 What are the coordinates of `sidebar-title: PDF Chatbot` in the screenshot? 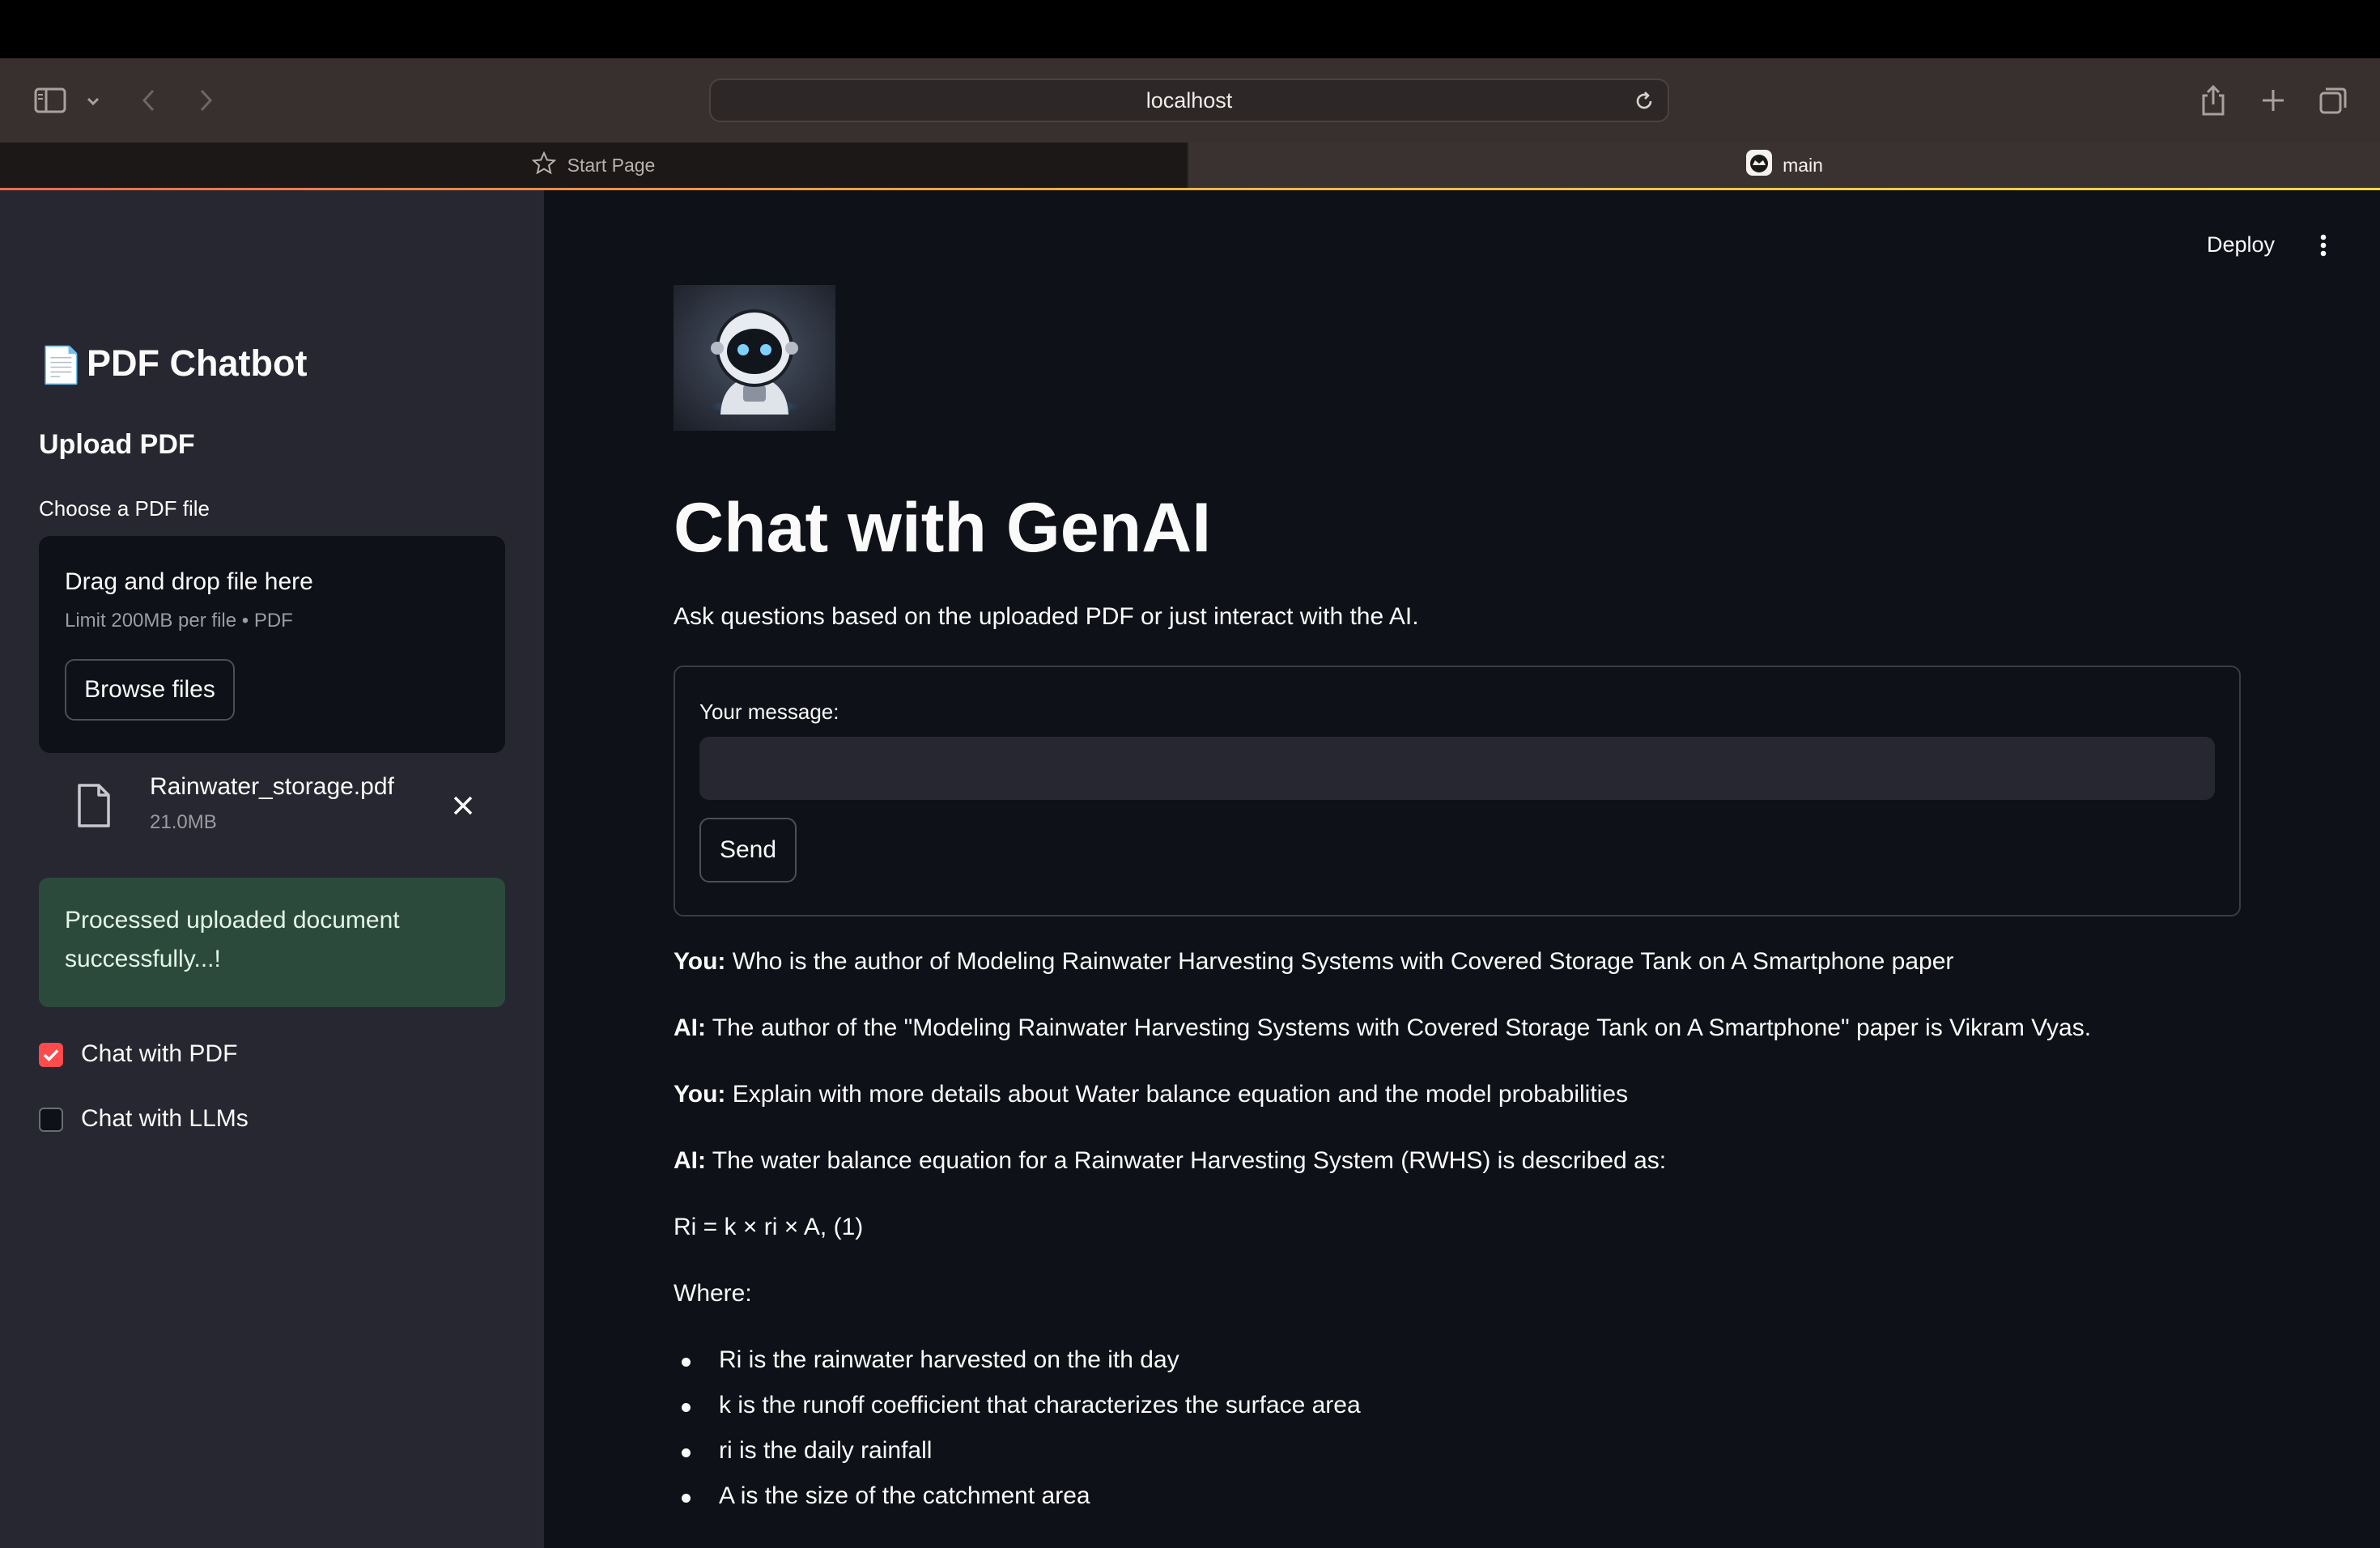 It's located at (197, 363).